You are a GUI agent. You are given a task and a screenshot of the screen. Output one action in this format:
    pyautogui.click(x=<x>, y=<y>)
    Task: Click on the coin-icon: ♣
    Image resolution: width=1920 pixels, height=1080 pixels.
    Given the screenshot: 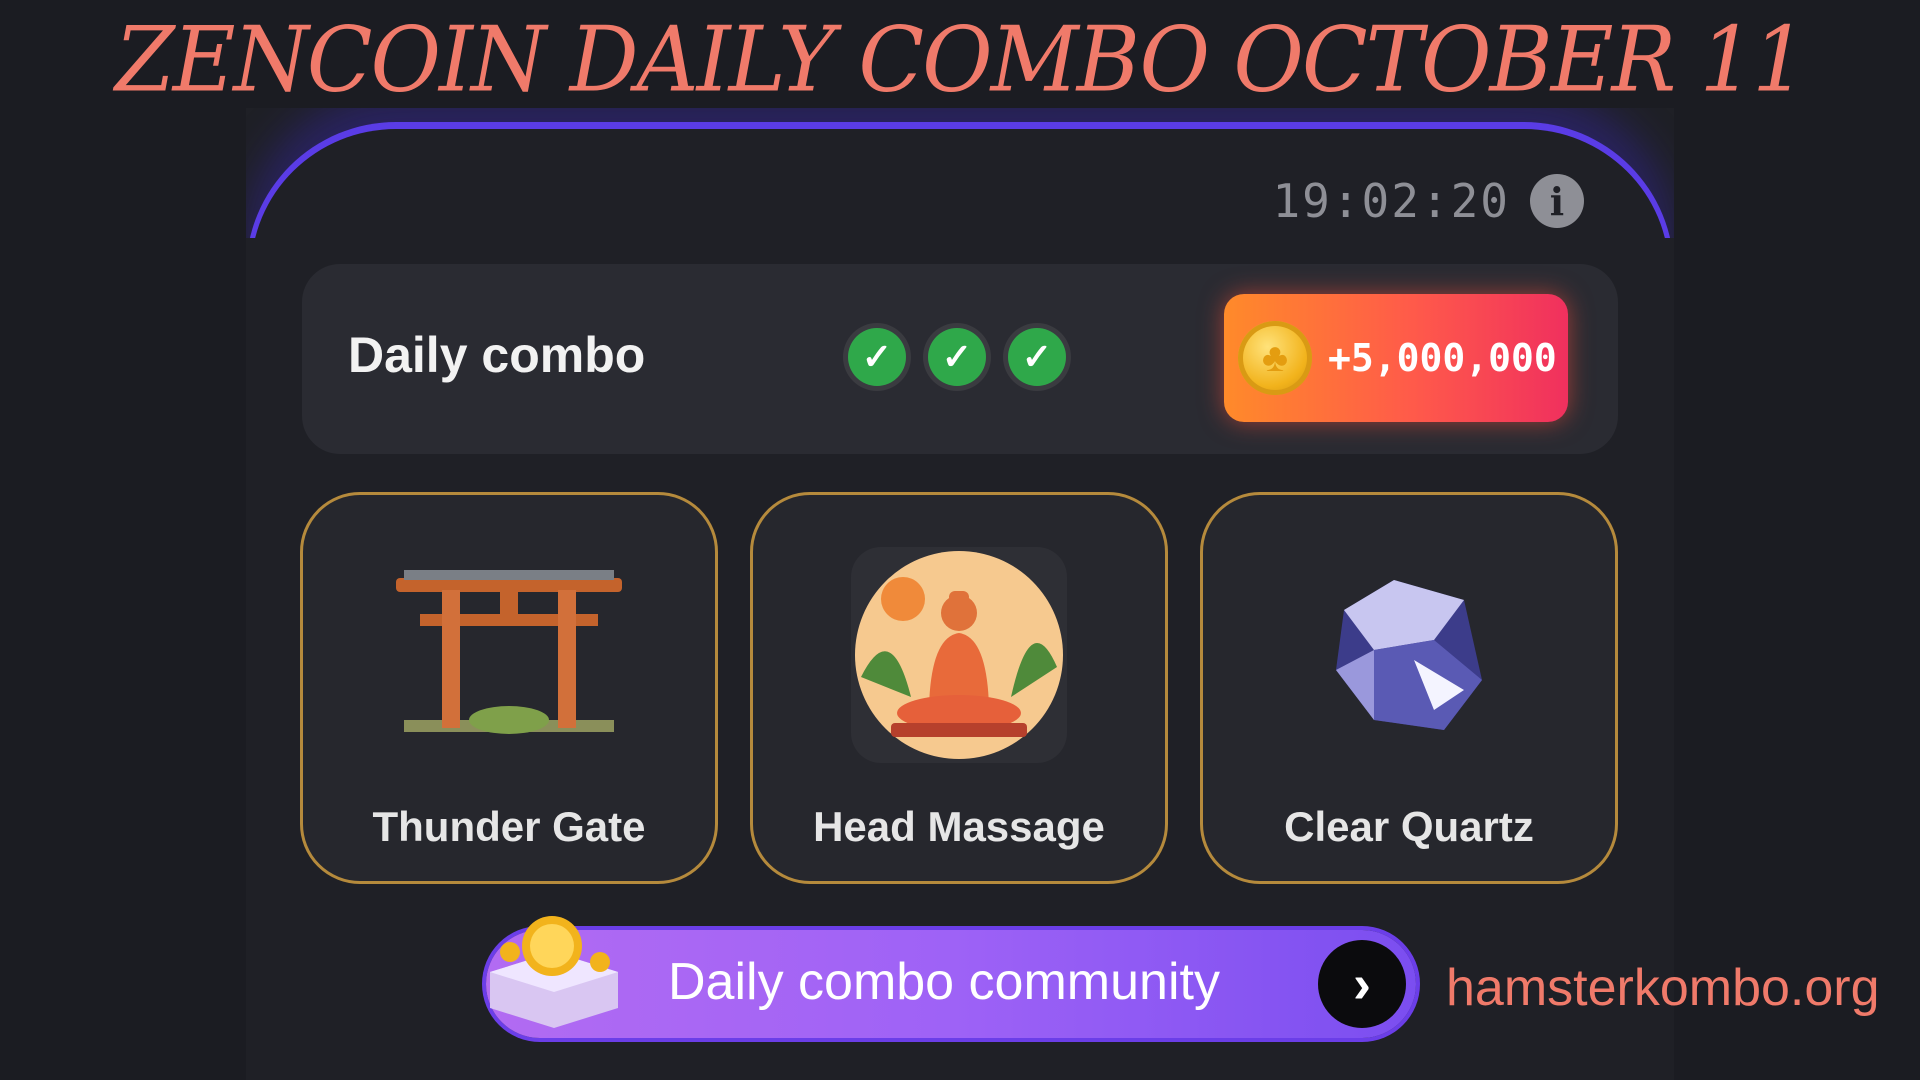 What is the action you would take?
    pyautogui.click(x=1275, y=358)
    